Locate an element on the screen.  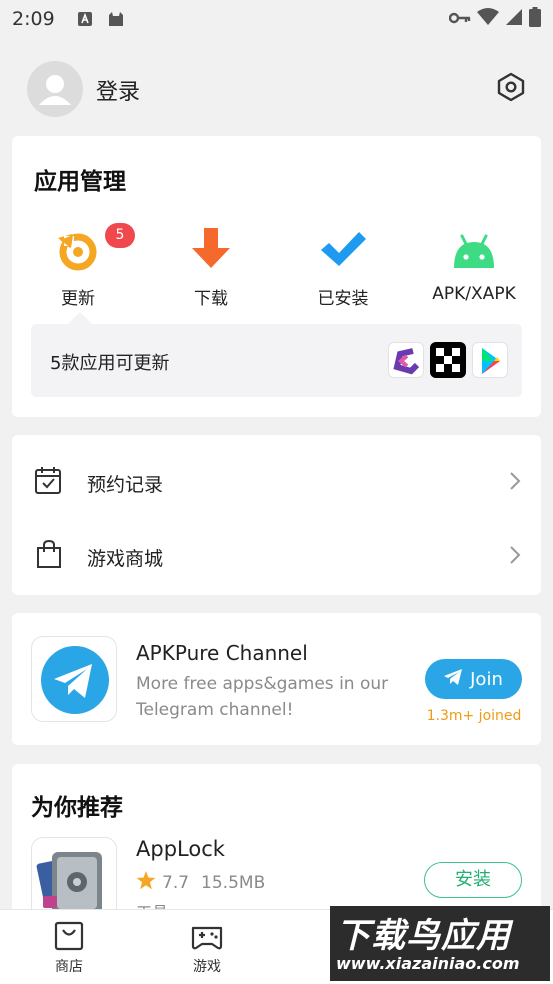
apk-xapk-button: APK/XAPK is located at coordinates (474, 265).